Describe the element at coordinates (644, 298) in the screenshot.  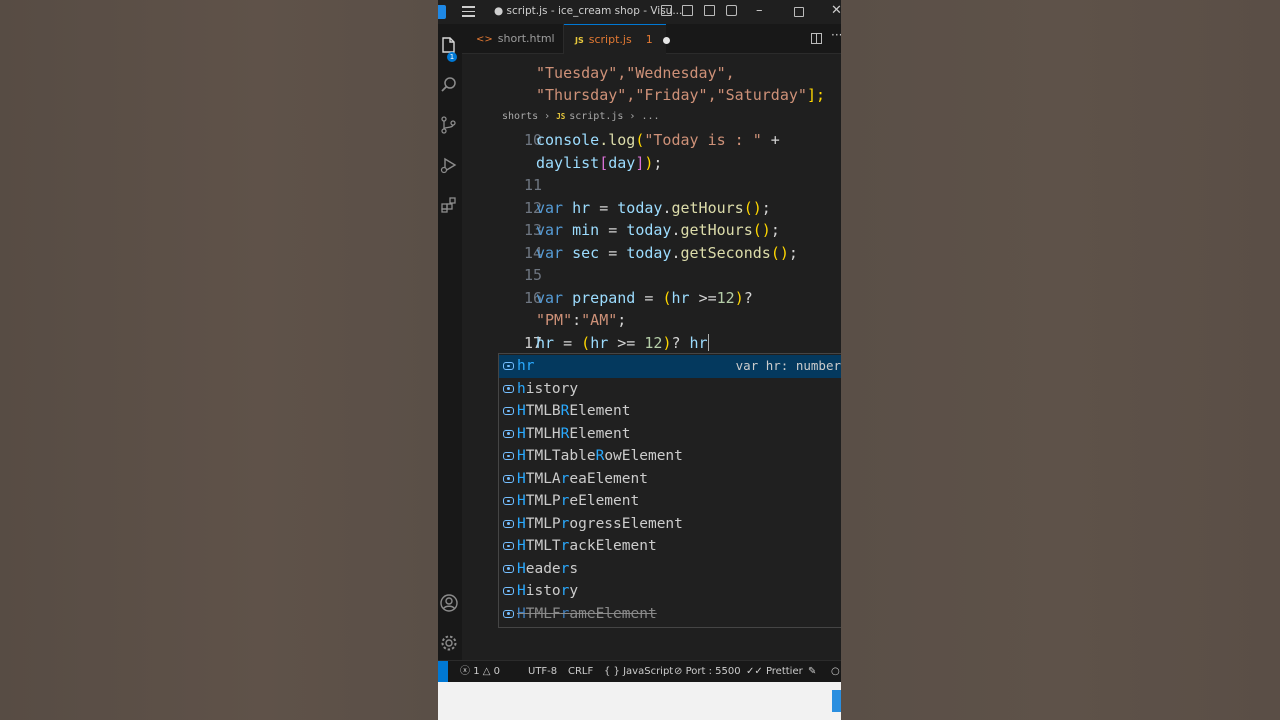
I see `code-line-16: var prepand = (hr >=12)?` at that location.